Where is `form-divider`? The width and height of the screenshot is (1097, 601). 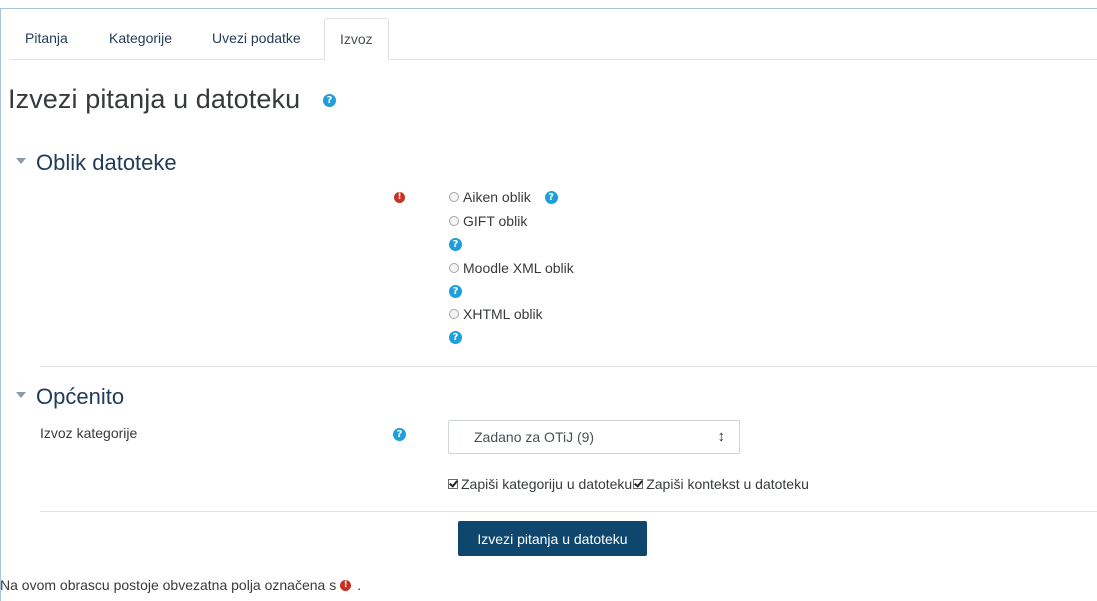
form-divider is located at coordinates (568, 511).